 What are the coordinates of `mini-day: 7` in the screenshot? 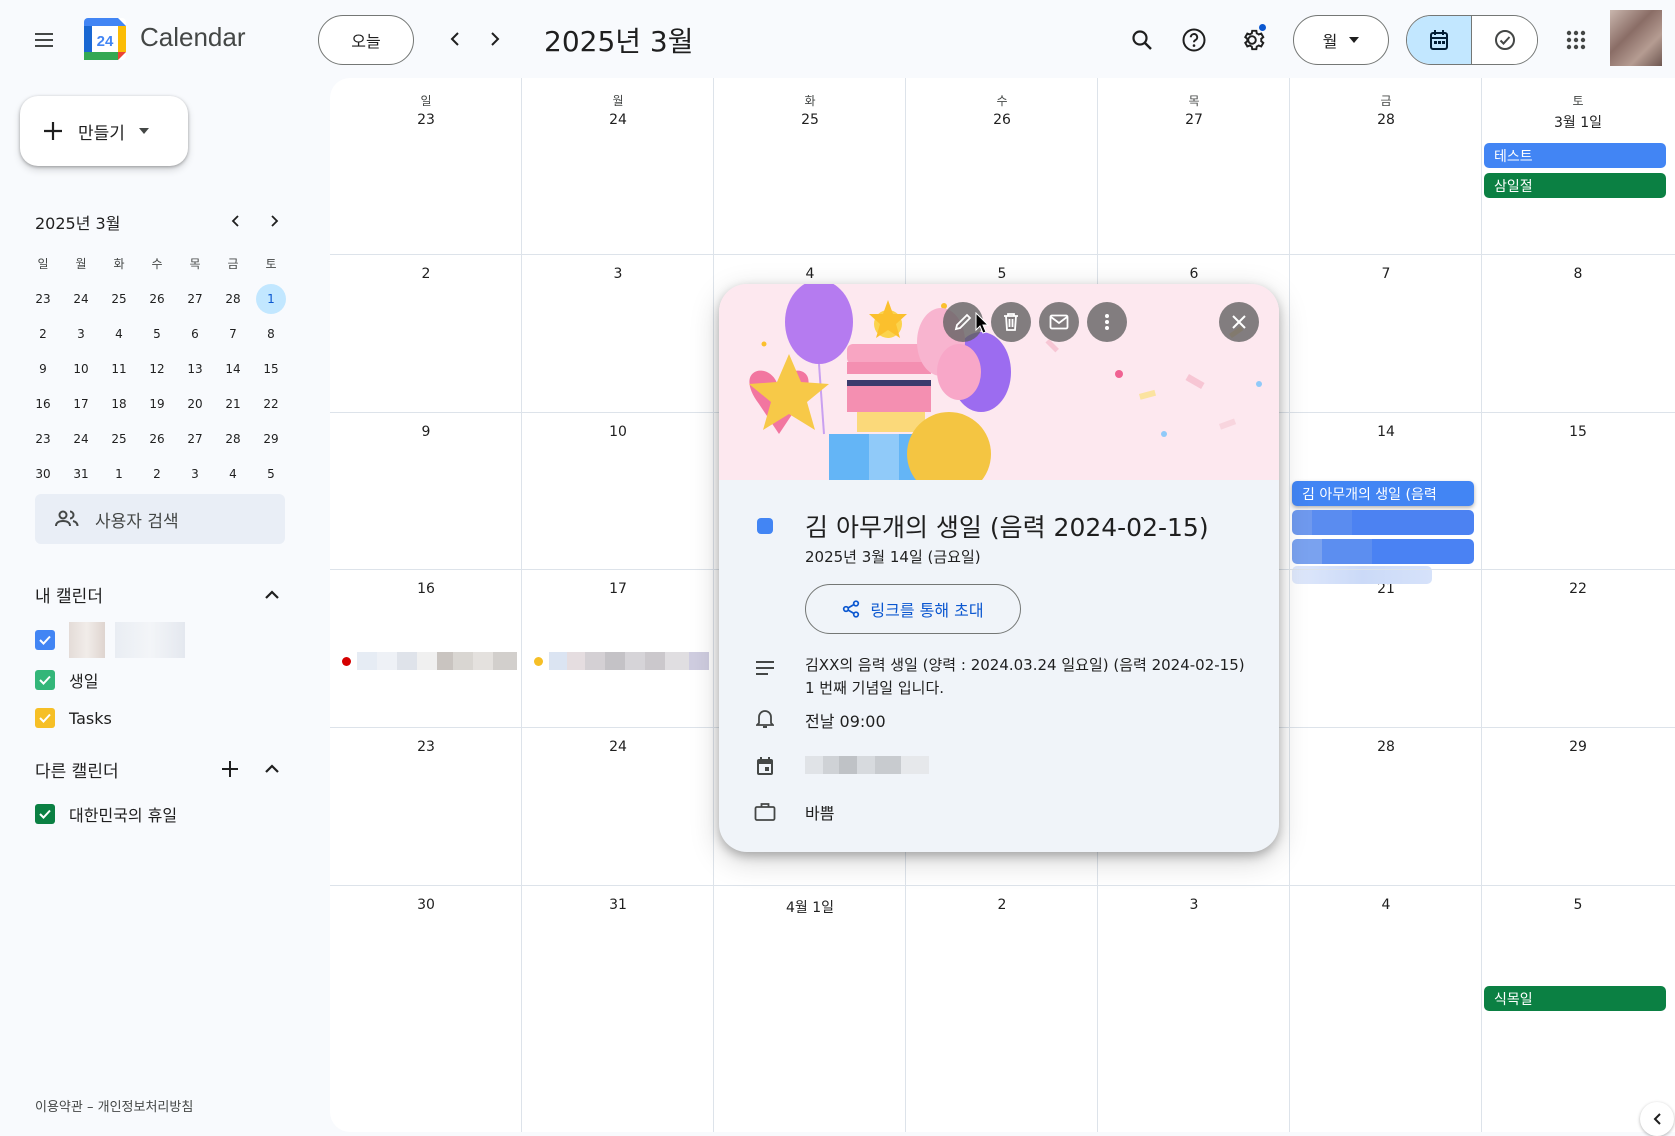 It's located at (233, 333).